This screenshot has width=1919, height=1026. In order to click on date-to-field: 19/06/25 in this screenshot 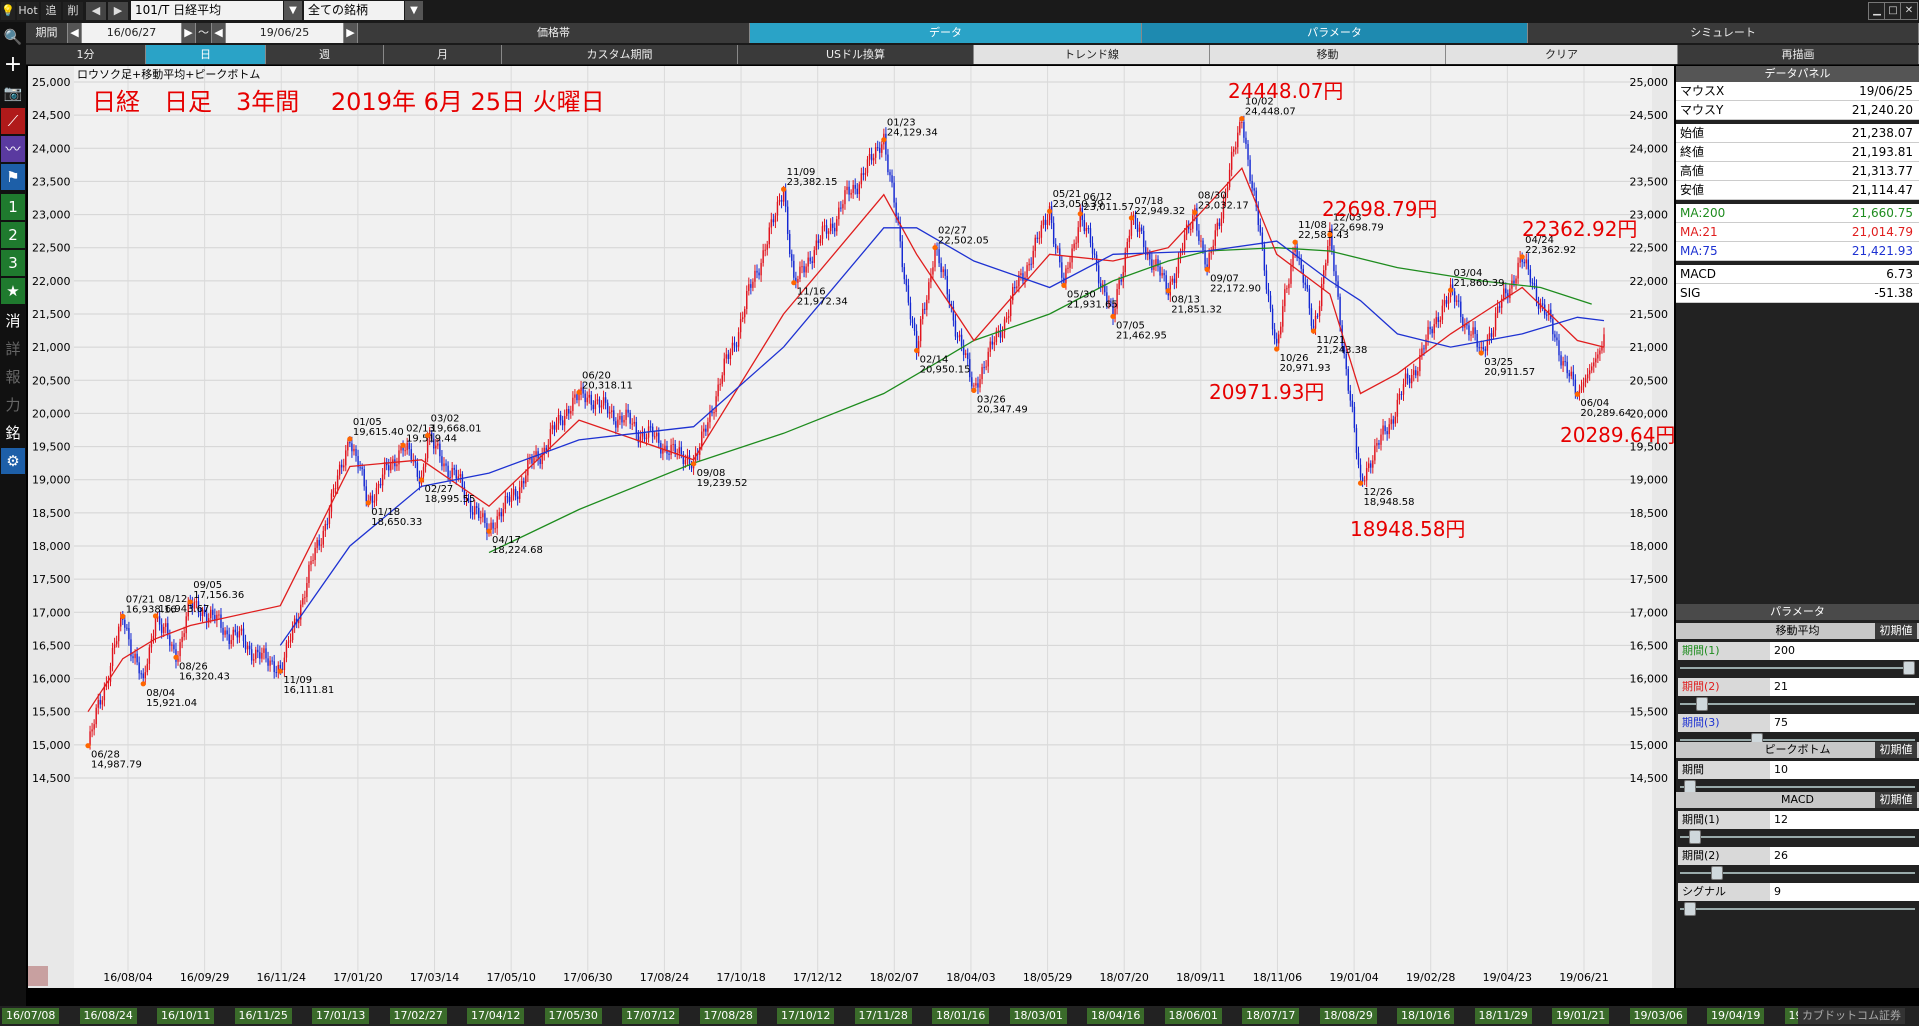, I will do `click(285, 33)`.